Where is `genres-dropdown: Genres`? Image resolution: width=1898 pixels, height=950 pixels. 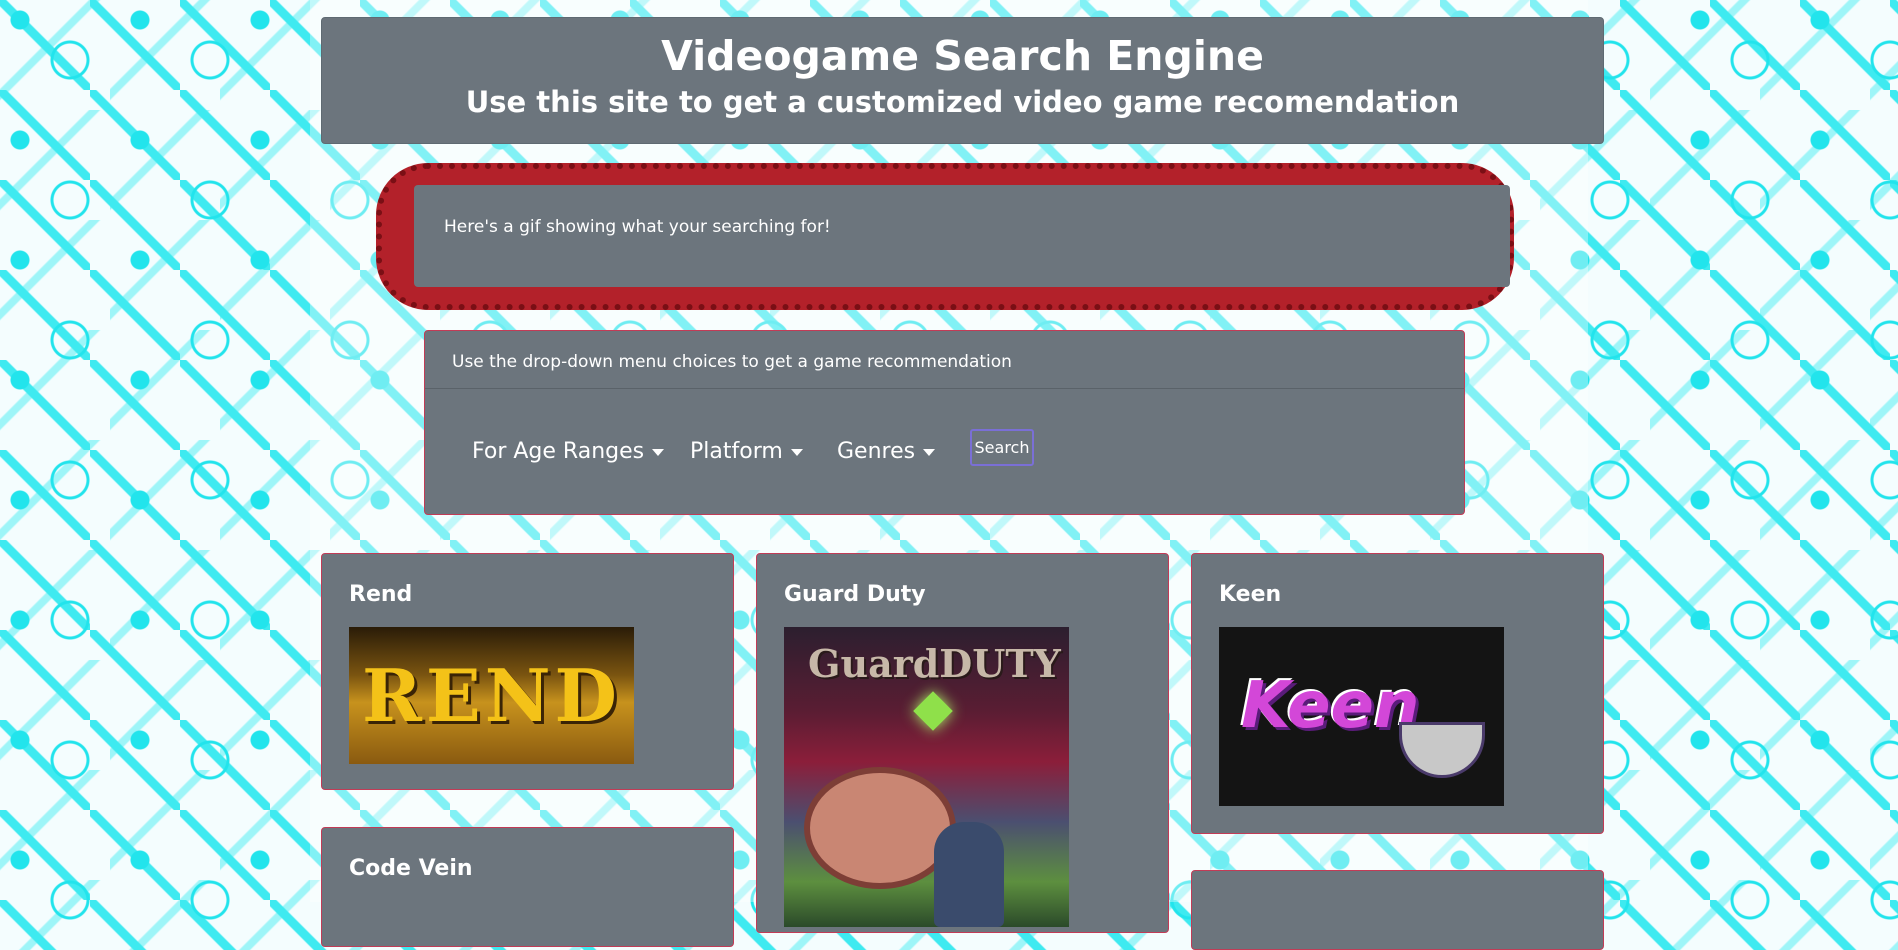
genres-dropdown: Genres is located at coordinates (886, 451).